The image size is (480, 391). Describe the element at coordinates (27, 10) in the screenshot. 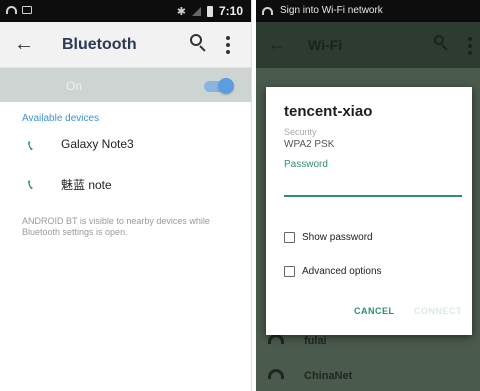

I see `image-notification-icon` at that location.